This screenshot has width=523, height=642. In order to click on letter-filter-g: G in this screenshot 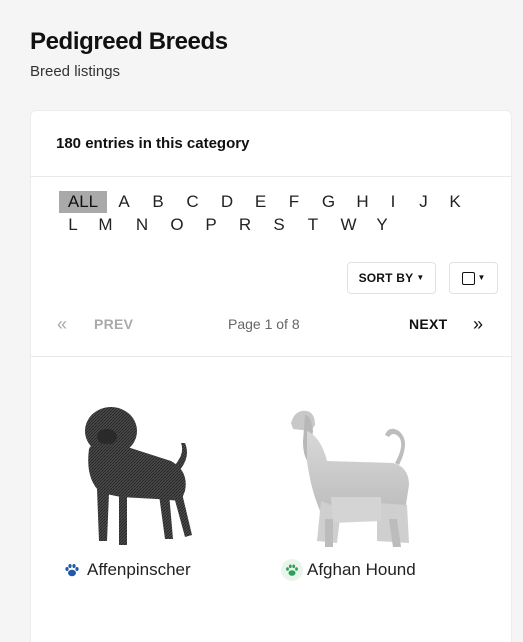, I will do `click(328, 202)`.